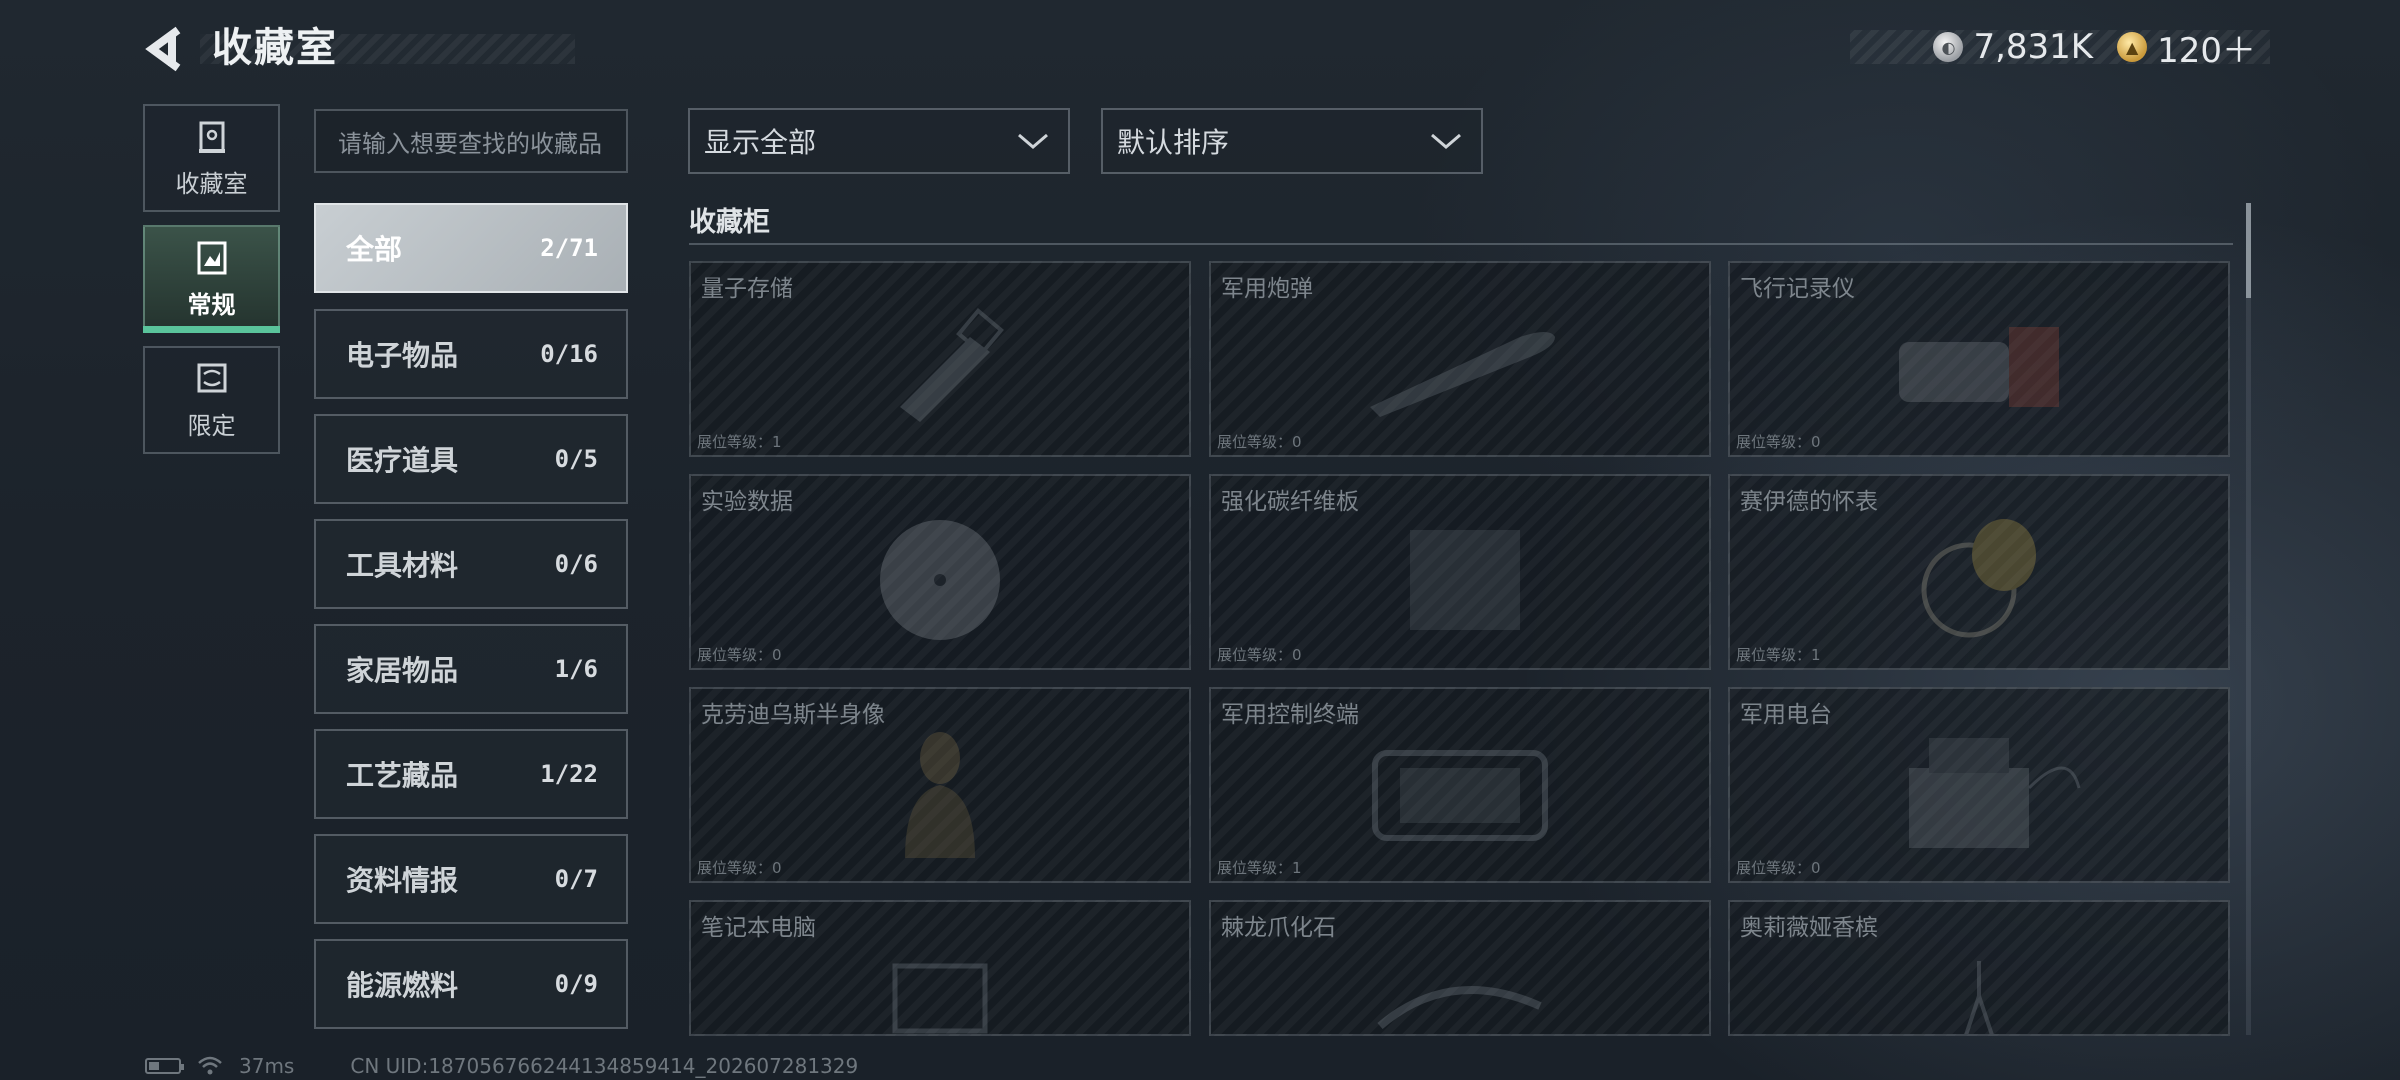 The width and height of the screenshot is (2400, 1080). I want to click on collection-room-icon, so click(212, 137).